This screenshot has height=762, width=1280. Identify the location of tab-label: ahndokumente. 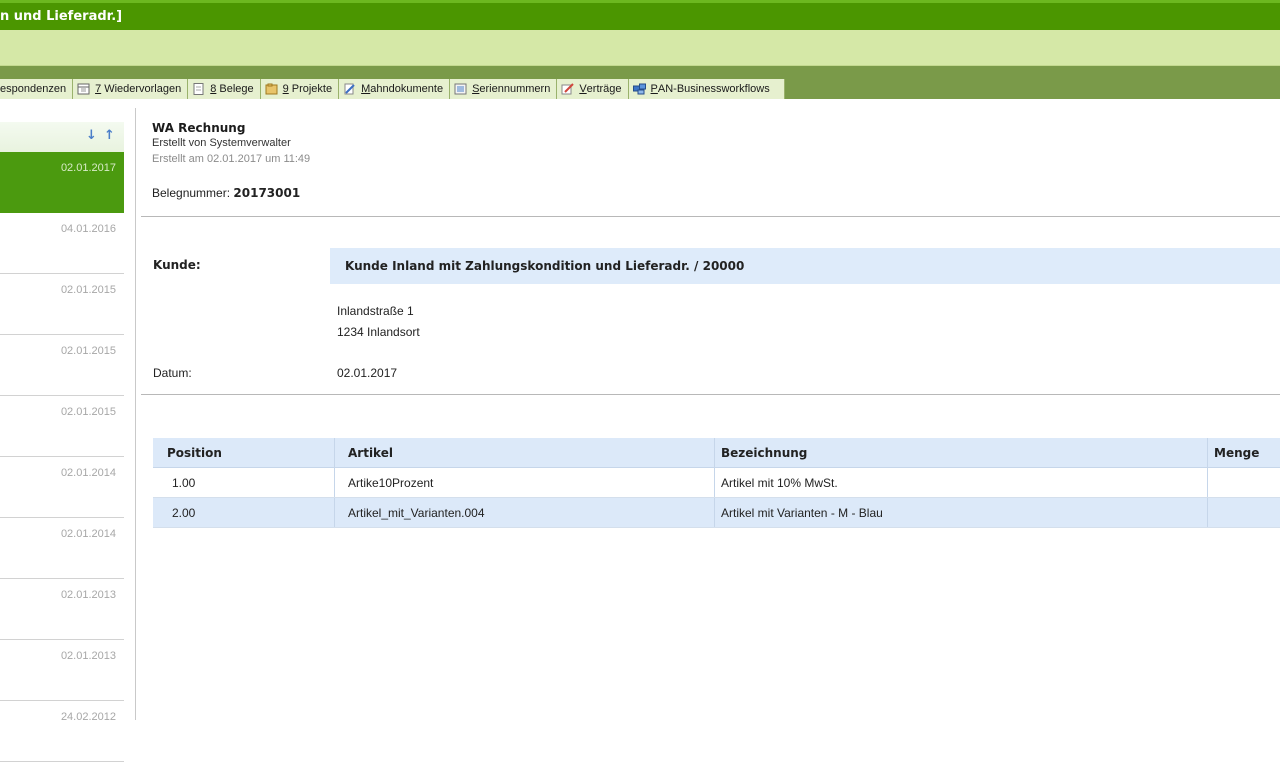
(407, 89).